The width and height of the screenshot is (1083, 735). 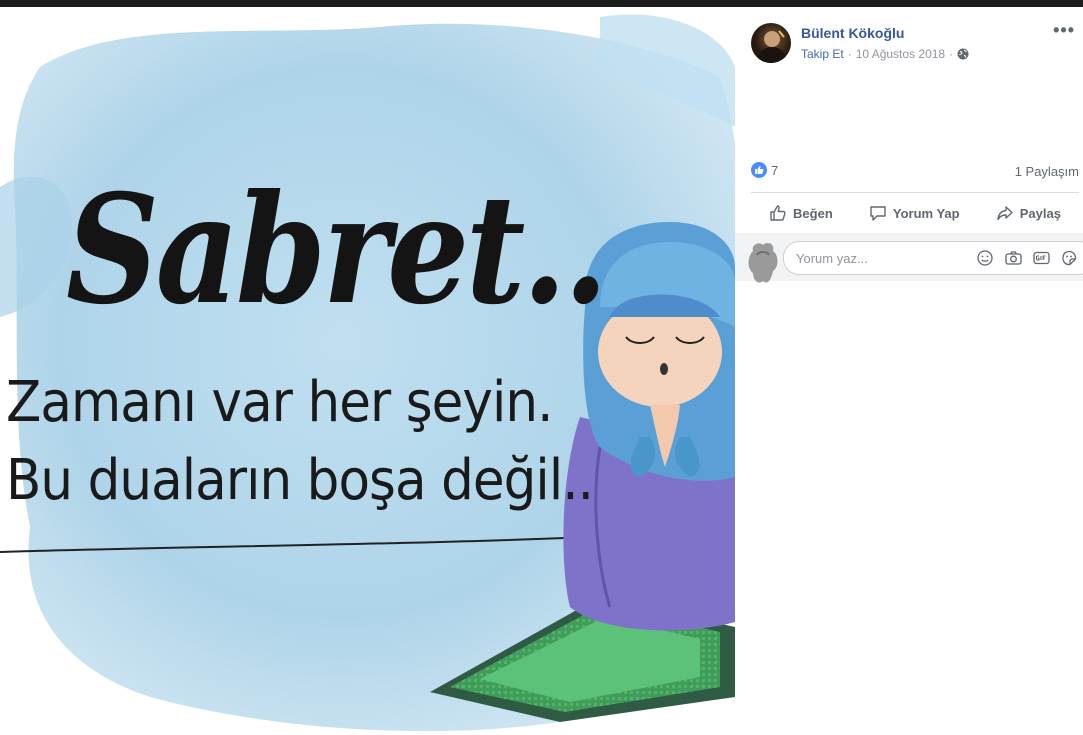 I want to click on emoji-icon, so click(x=985, y=258).